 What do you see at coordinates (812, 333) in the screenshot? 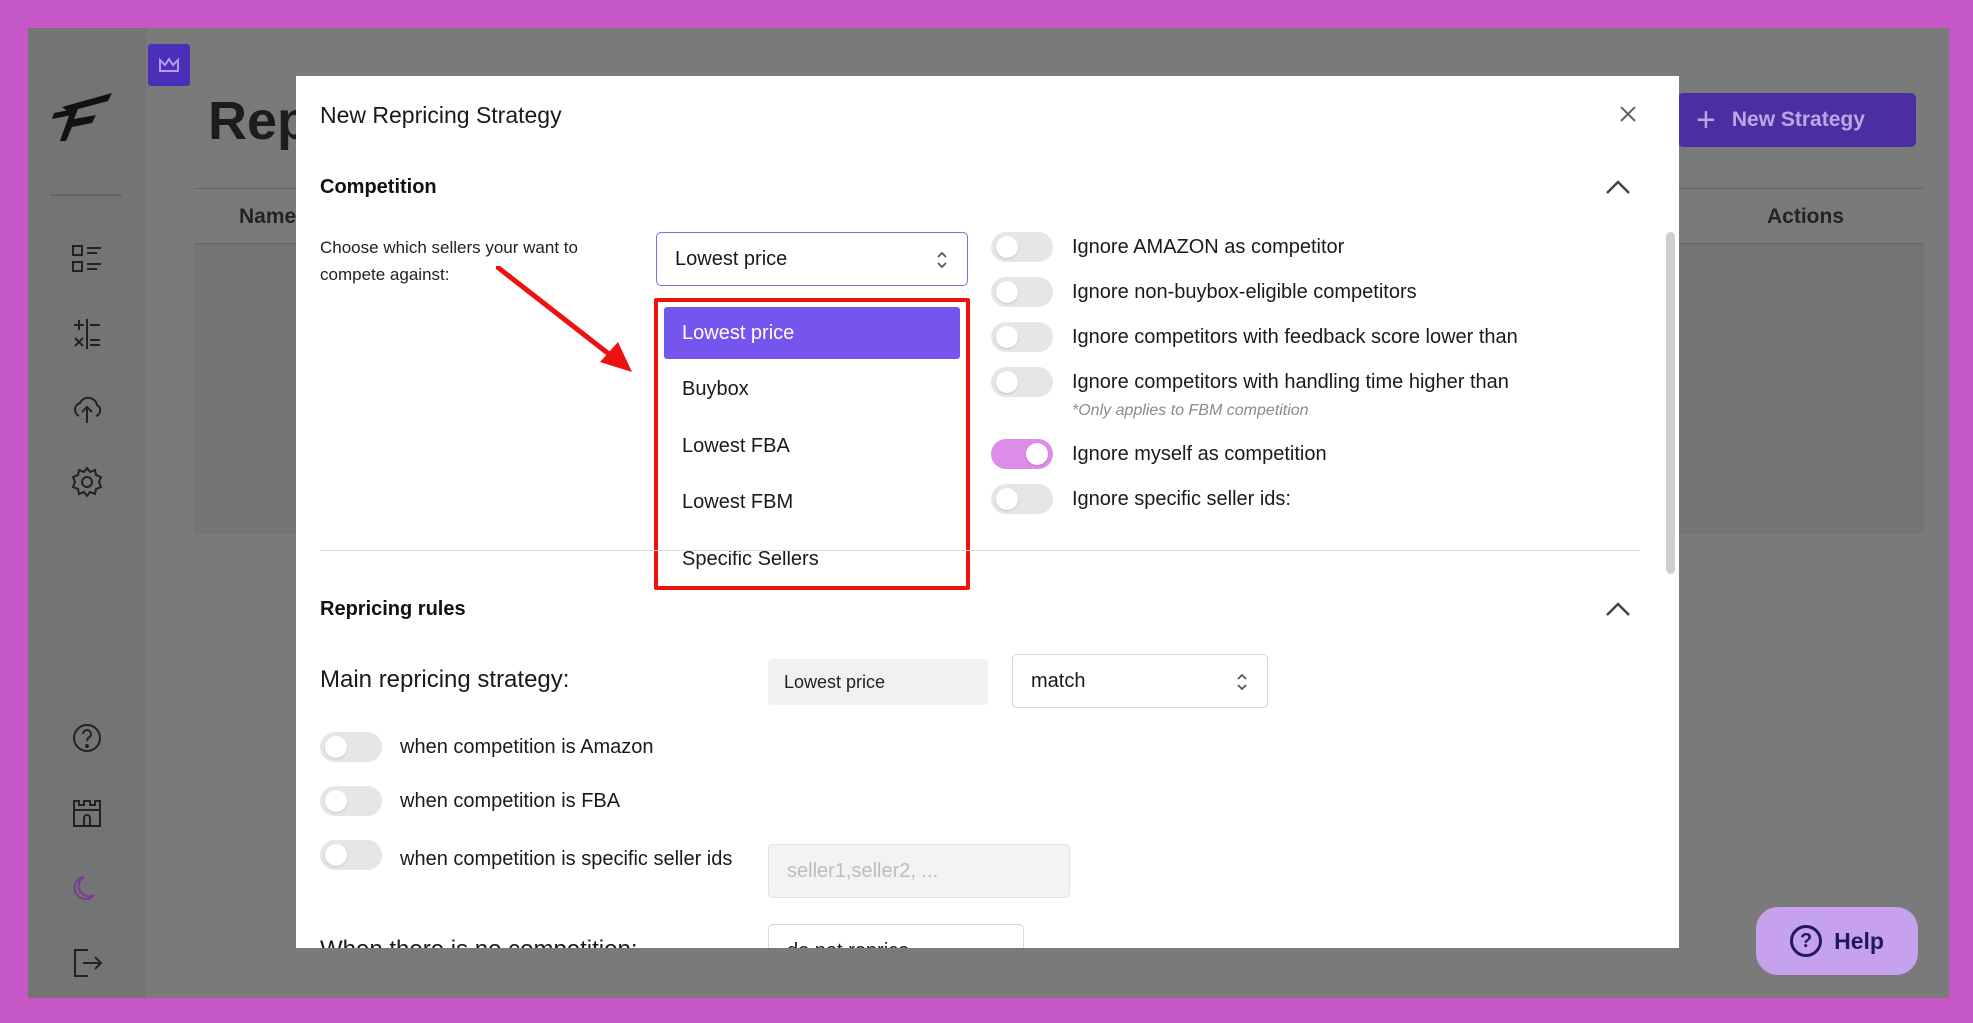
I see `dropdown-option-lowest-price: Lowest price` at bounding box center [812, 333].